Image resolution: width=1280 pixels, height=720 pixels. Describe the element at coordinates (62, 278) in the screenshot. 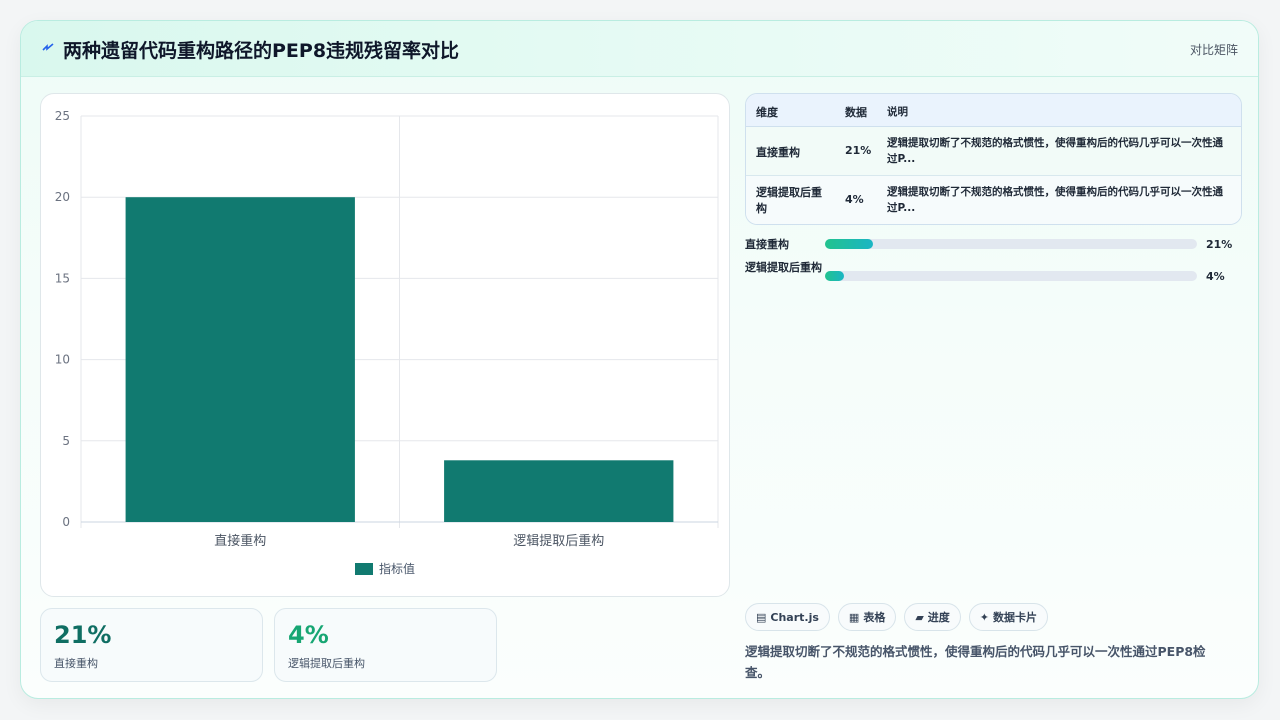

I see `y-tick-label: 15` at that location.